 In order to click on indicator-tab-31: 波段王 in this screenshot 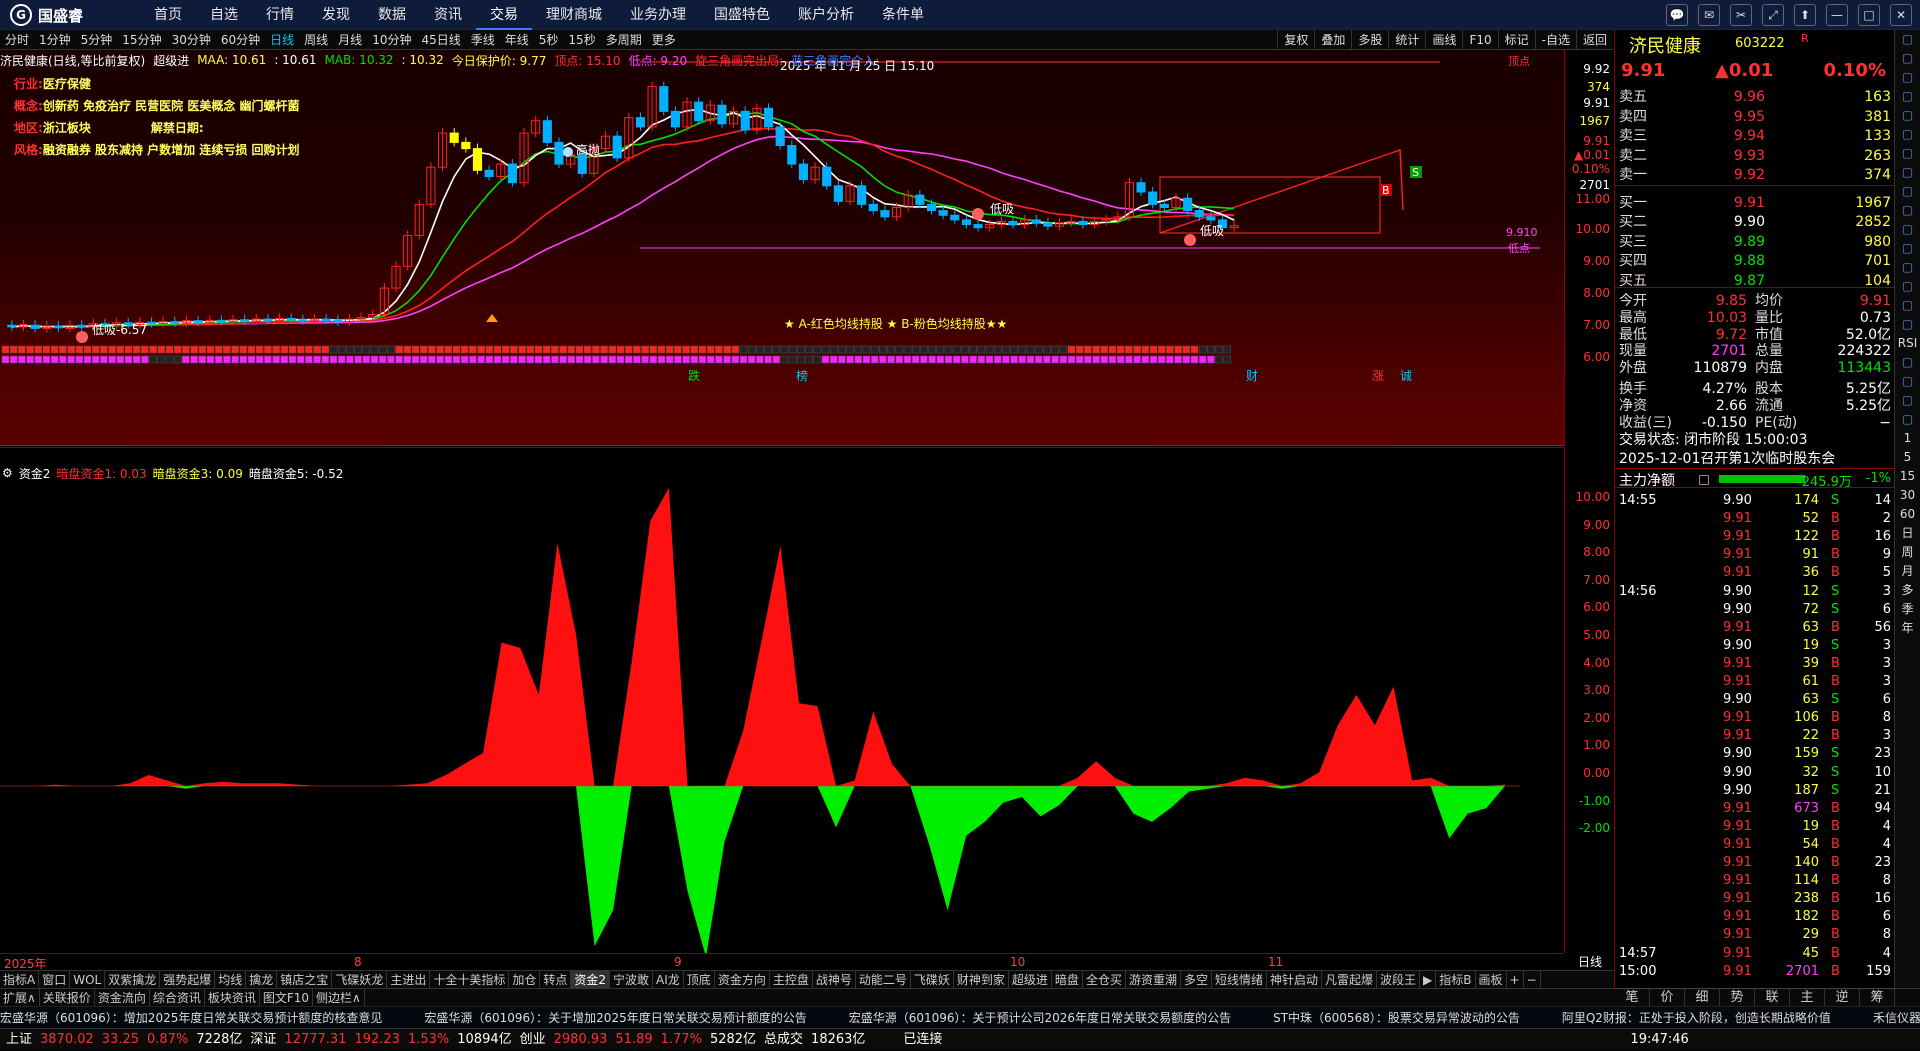, I will do `click(1399, 979)`.